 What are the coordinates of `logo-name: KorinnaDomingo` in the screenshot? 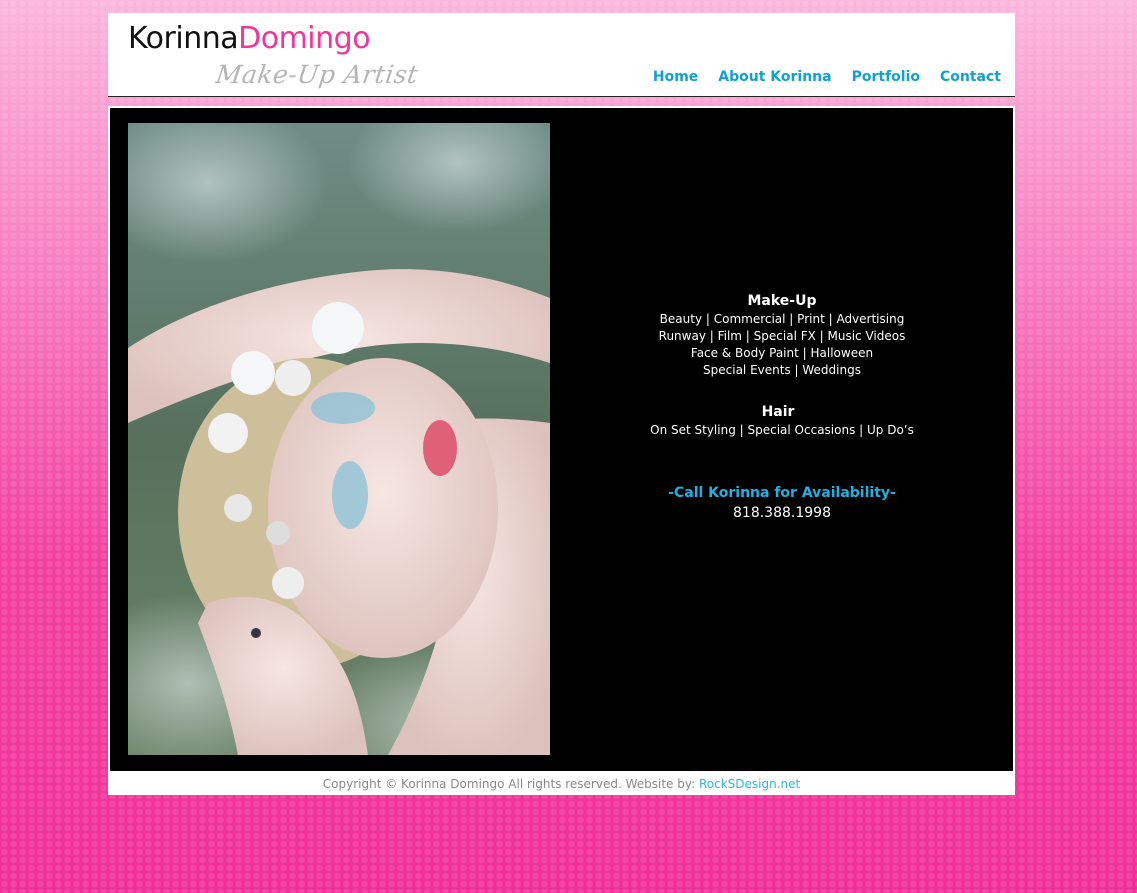 It's located at (249, 39).